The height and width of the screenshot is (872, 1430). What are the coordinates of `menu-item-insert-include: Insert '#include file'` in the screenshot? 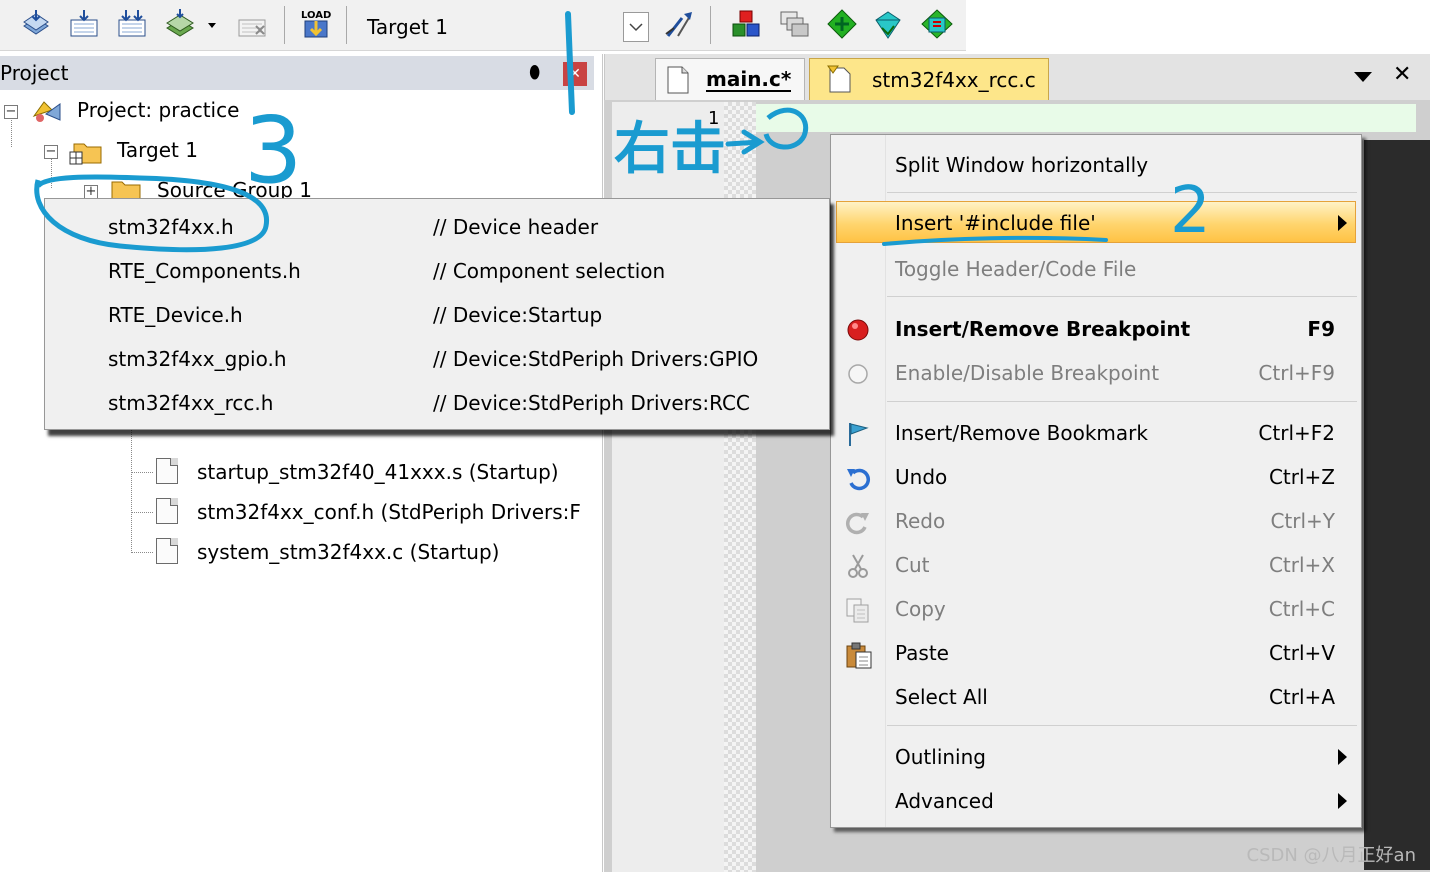 It's located at (1096, 223).